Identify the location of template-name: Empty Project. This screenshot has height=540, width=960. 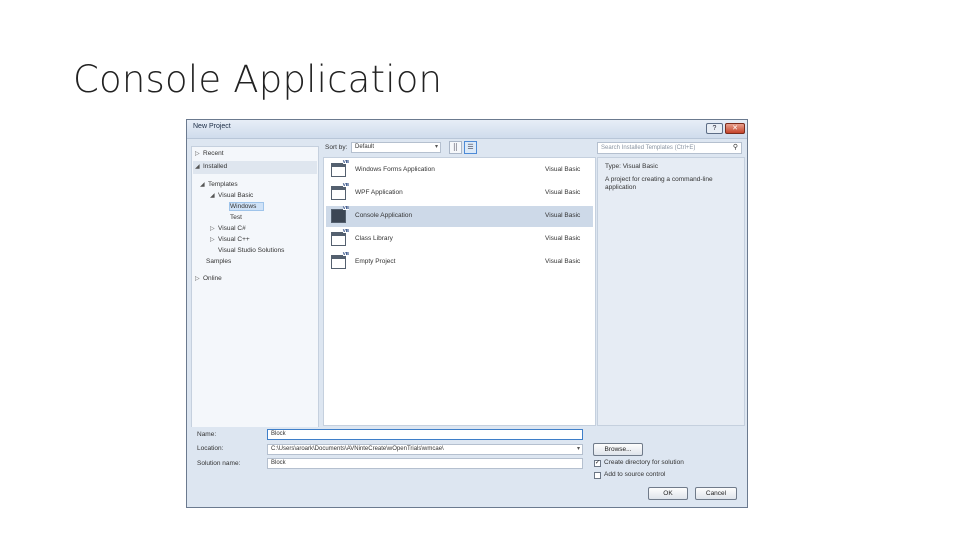
(375, 261).